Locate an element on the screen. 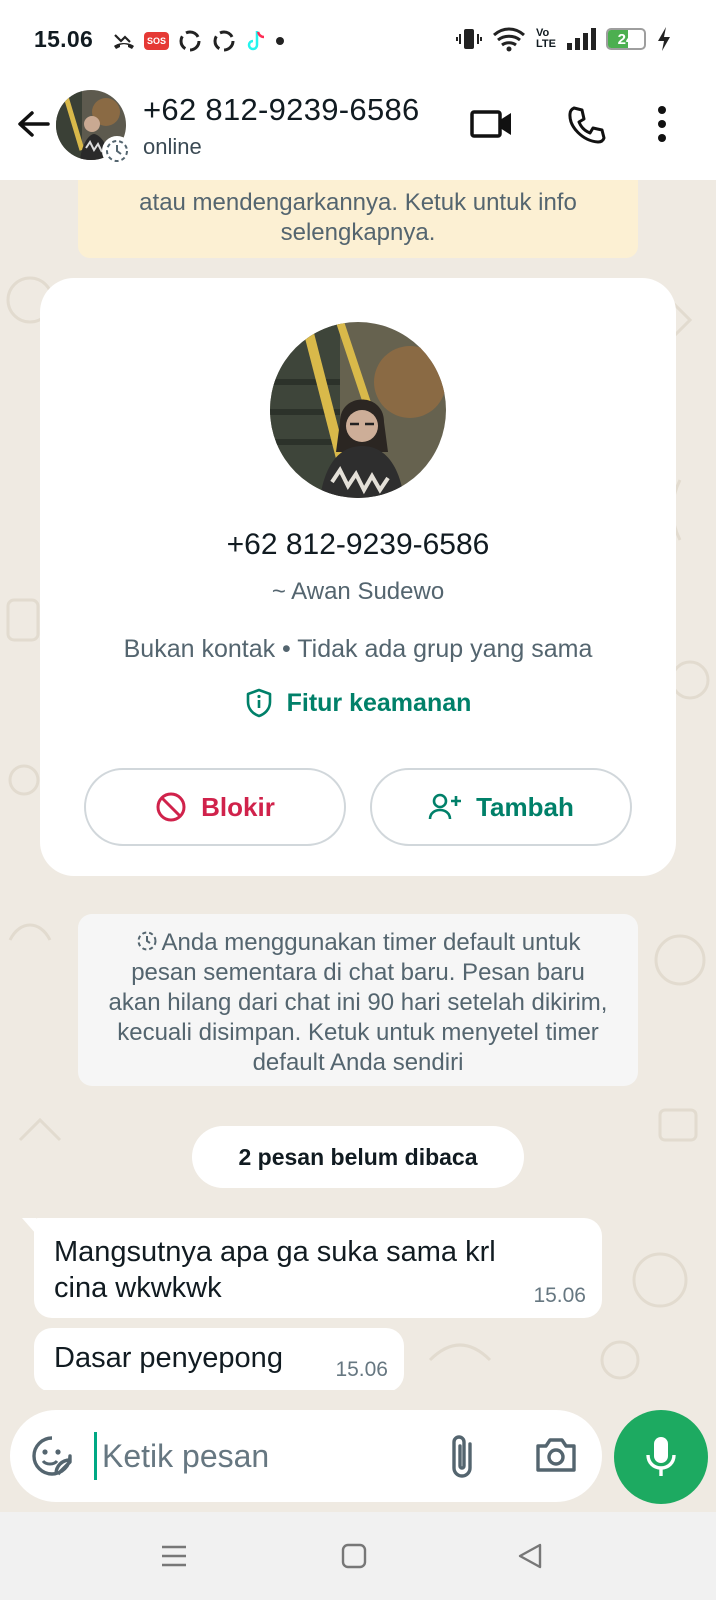  unread-messages-divider: 2 pesan belum dibaca is located at coordinates (358, 1157).